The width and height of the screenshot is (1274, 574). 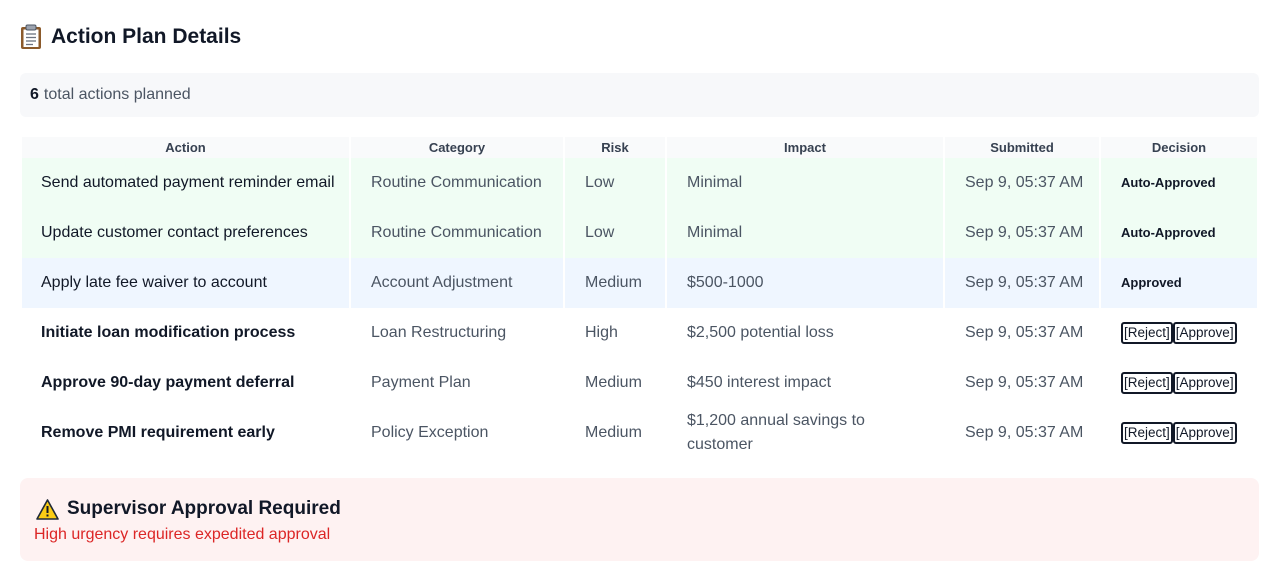 I want to click on page-title: Action Plan Details, so click(x=146, y=36).